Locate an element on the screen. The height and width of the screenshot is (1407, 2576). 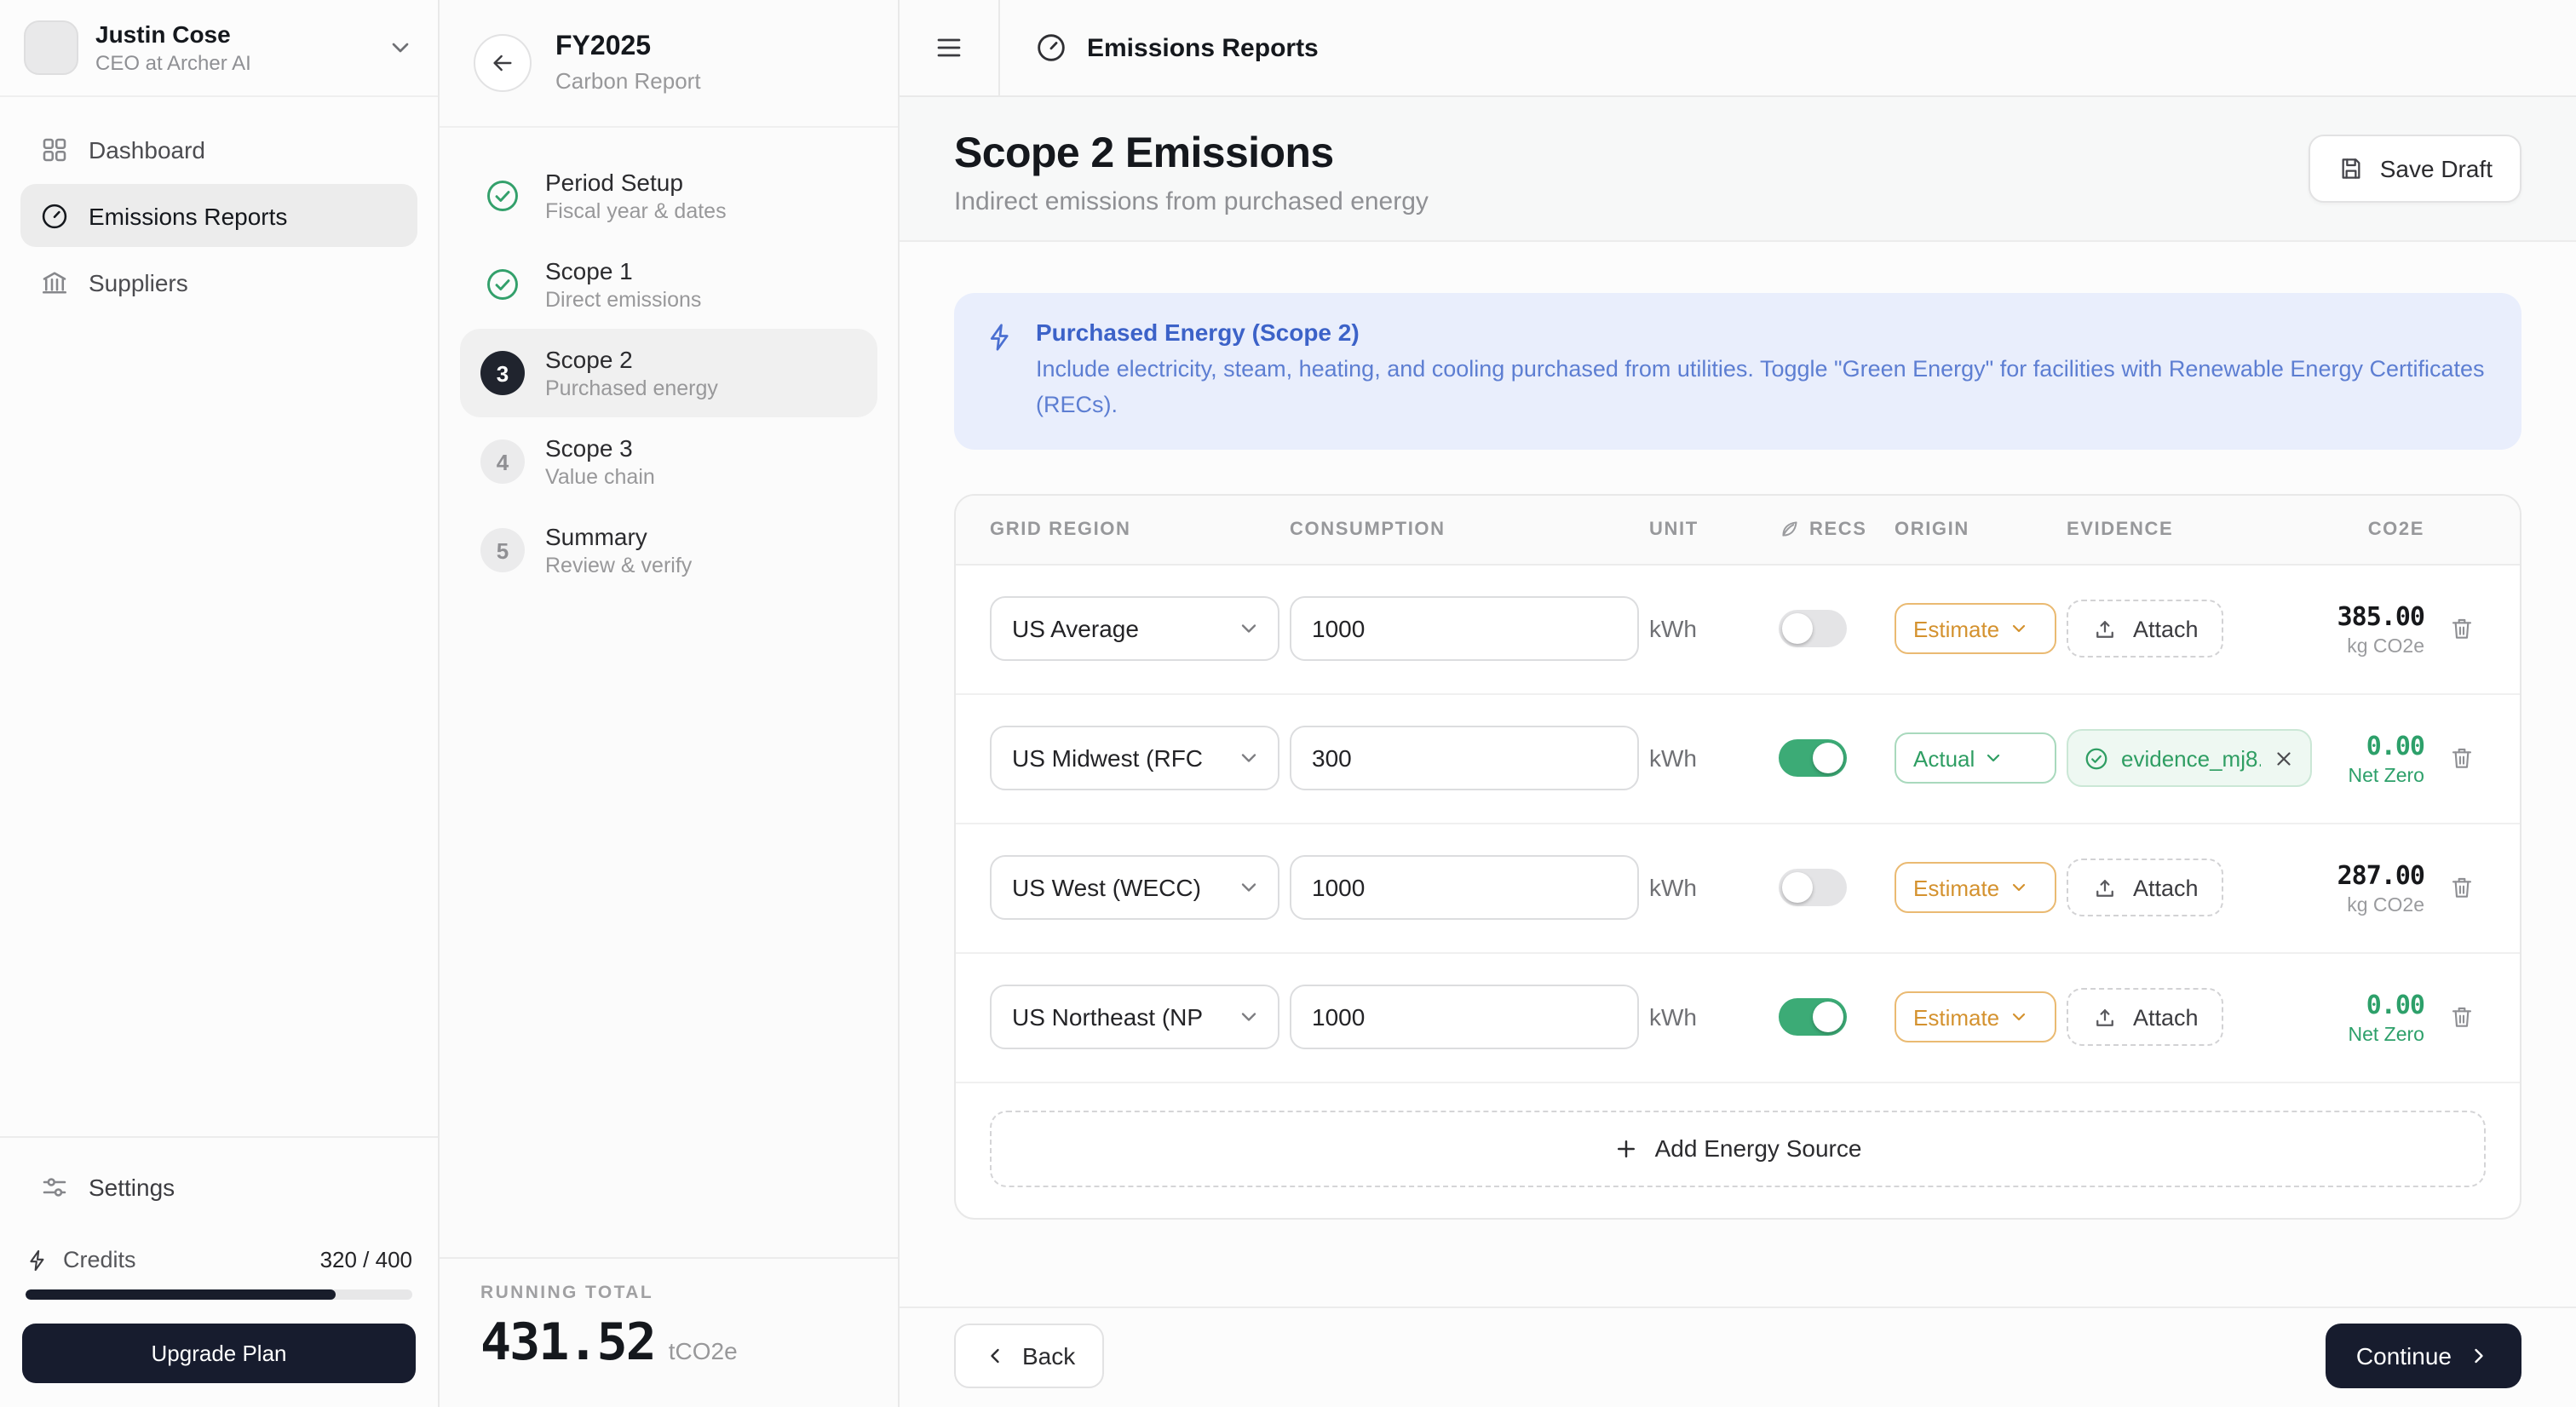
running-total-label: RUNNING TOTAL is located at coordinates (567, 1293).